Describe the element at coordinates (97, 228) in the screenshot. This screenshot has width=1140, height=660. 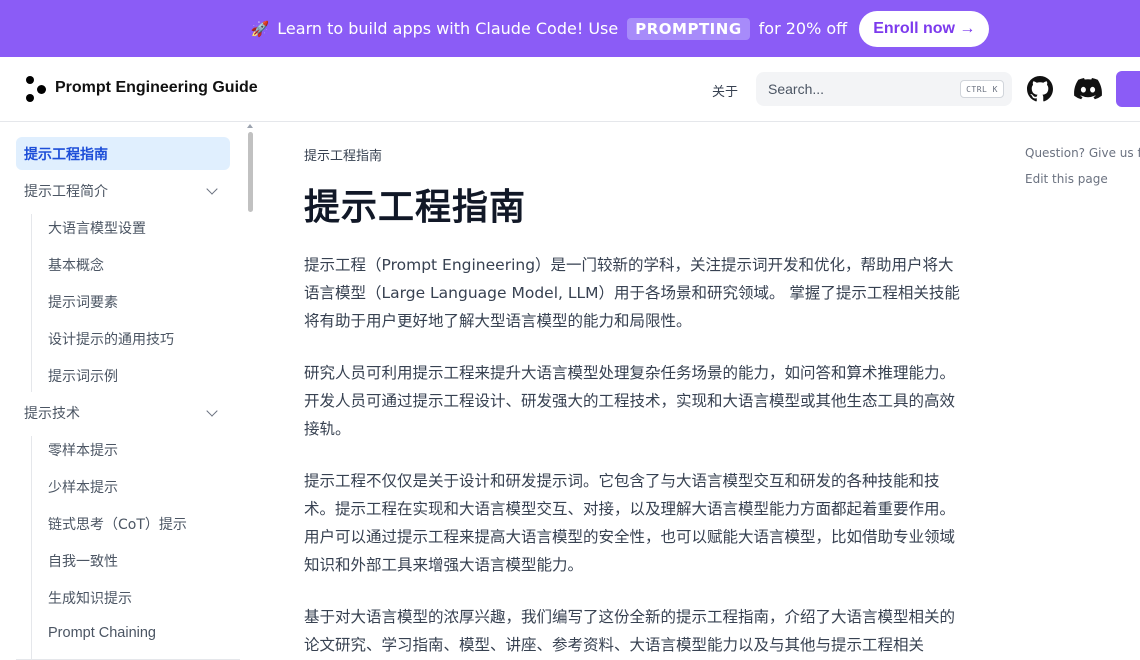
I see `sidebar-item-llm-settings: 大语言模型设置` at that location.